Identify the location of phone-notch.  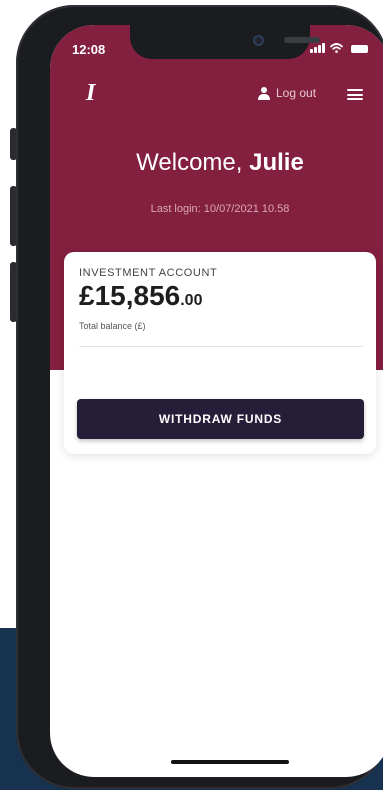
(225, 42).